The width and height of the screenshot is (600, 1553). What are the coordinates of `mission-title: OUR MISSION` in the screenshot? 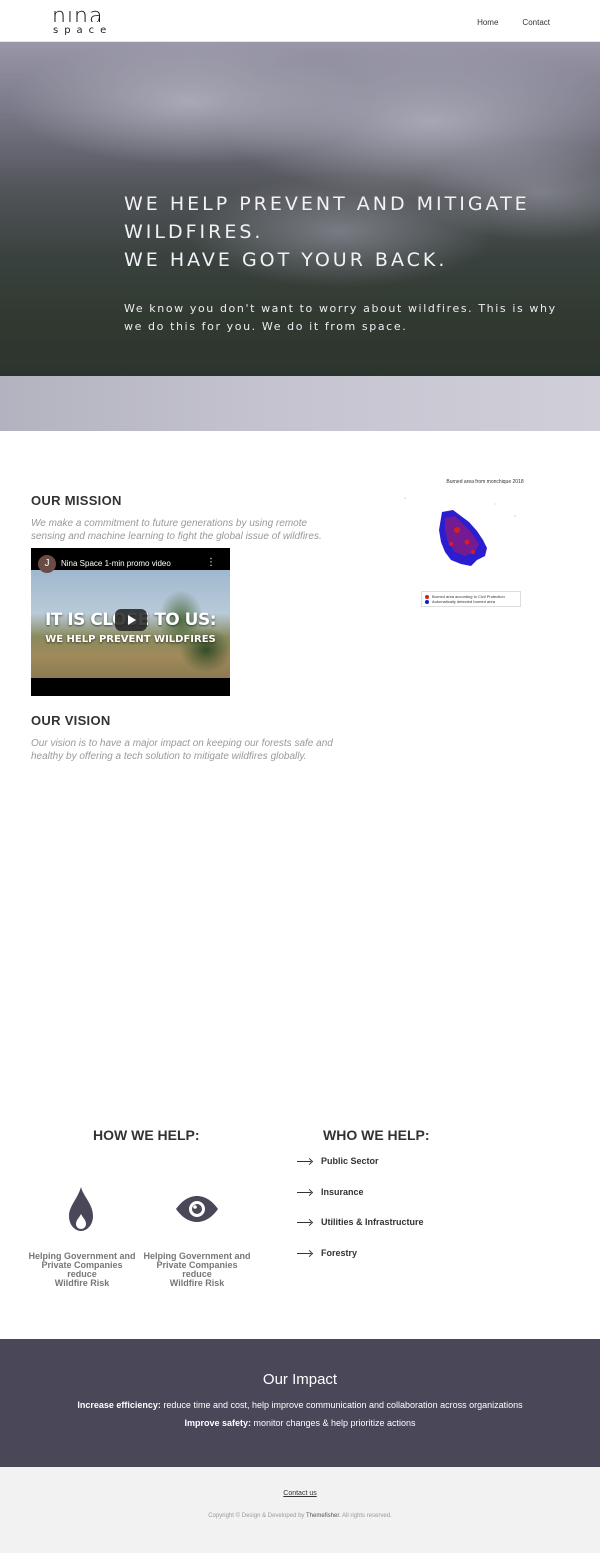 It's located at (76, 500).